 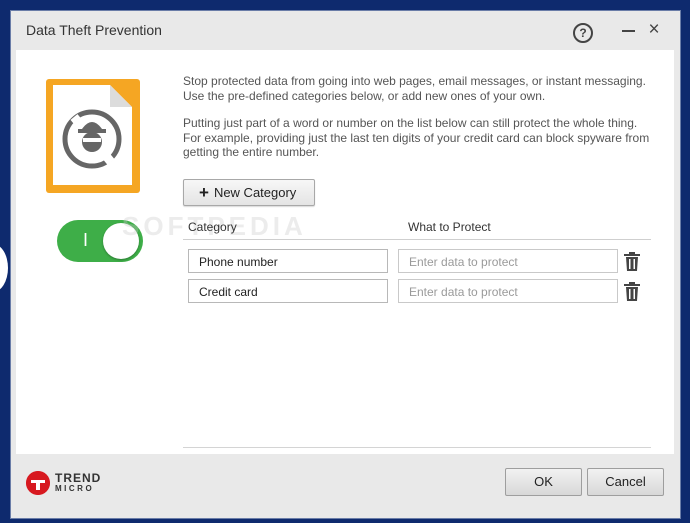 What do you see at coordinates (345, 30) in the screenshot?
I see `title-bar: Data Theft Prevention ? ×` at bounding box center [345, 30].